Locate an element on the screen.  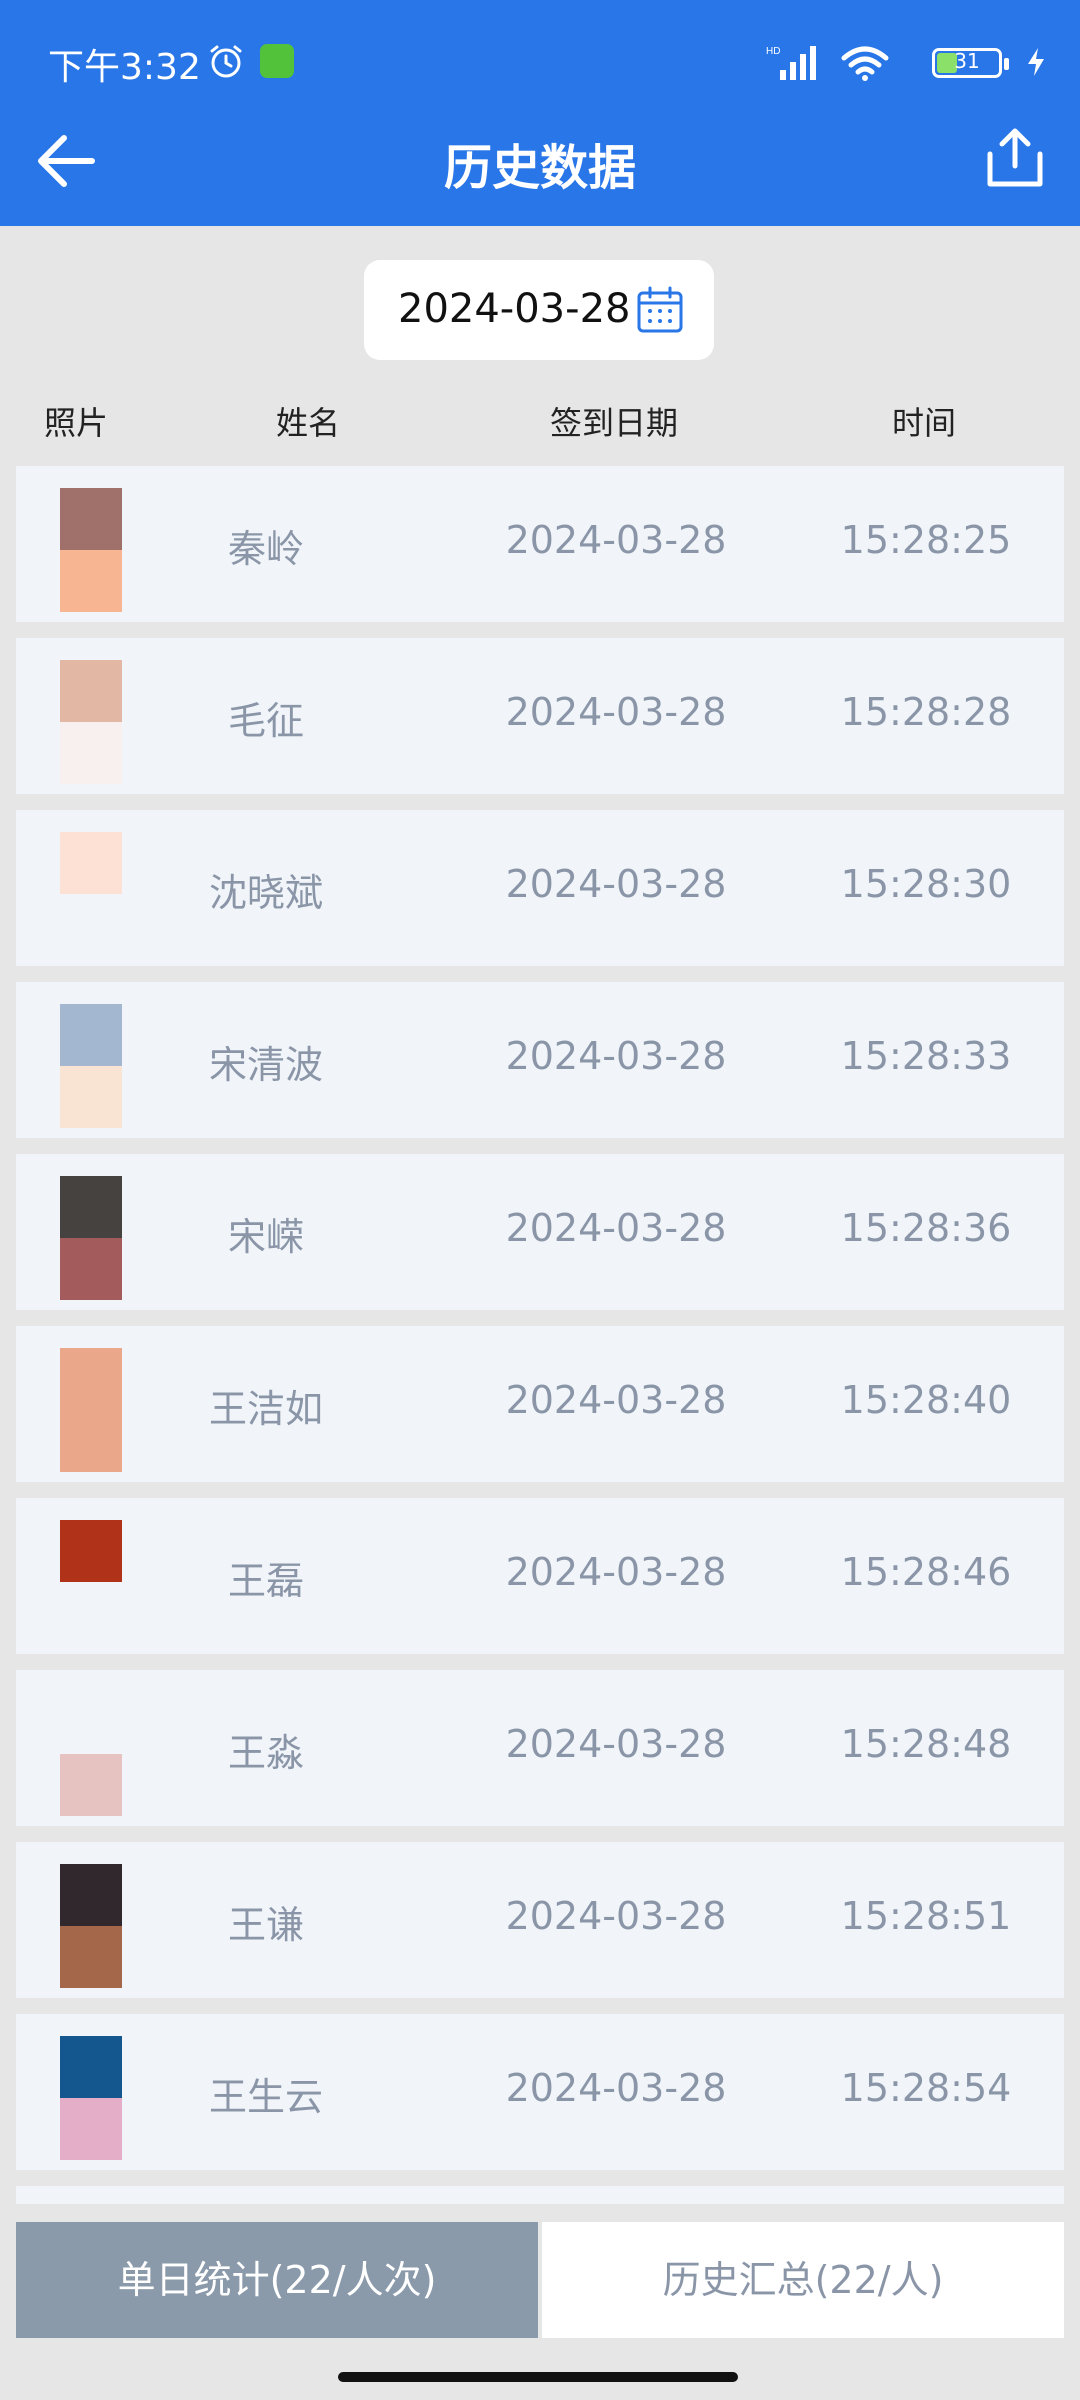
battery-level: 31 is located at coordinates (967, 61).